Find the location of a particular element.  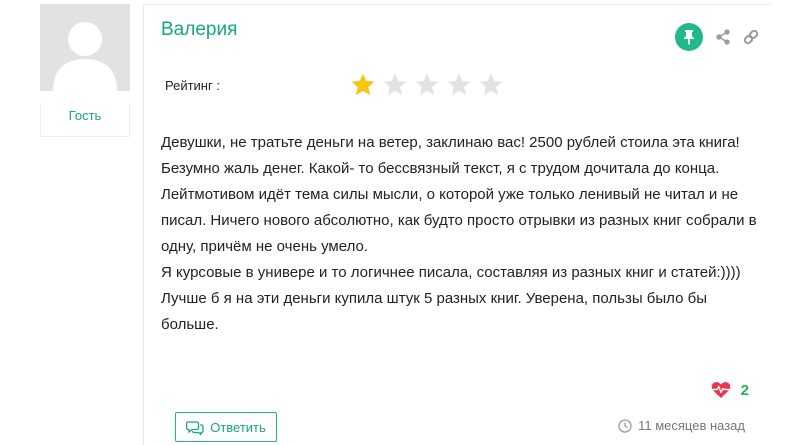

copy-link-button is located at coordinates (751, 37).